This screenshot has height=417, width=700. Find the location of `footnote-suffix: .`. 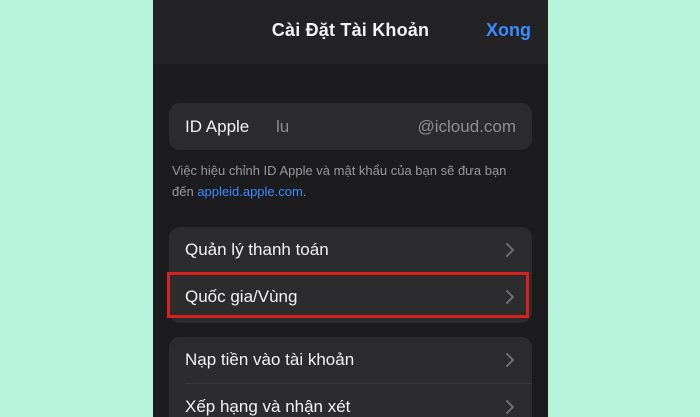

footnote-suffix: . is located at coordinates (304, 191).